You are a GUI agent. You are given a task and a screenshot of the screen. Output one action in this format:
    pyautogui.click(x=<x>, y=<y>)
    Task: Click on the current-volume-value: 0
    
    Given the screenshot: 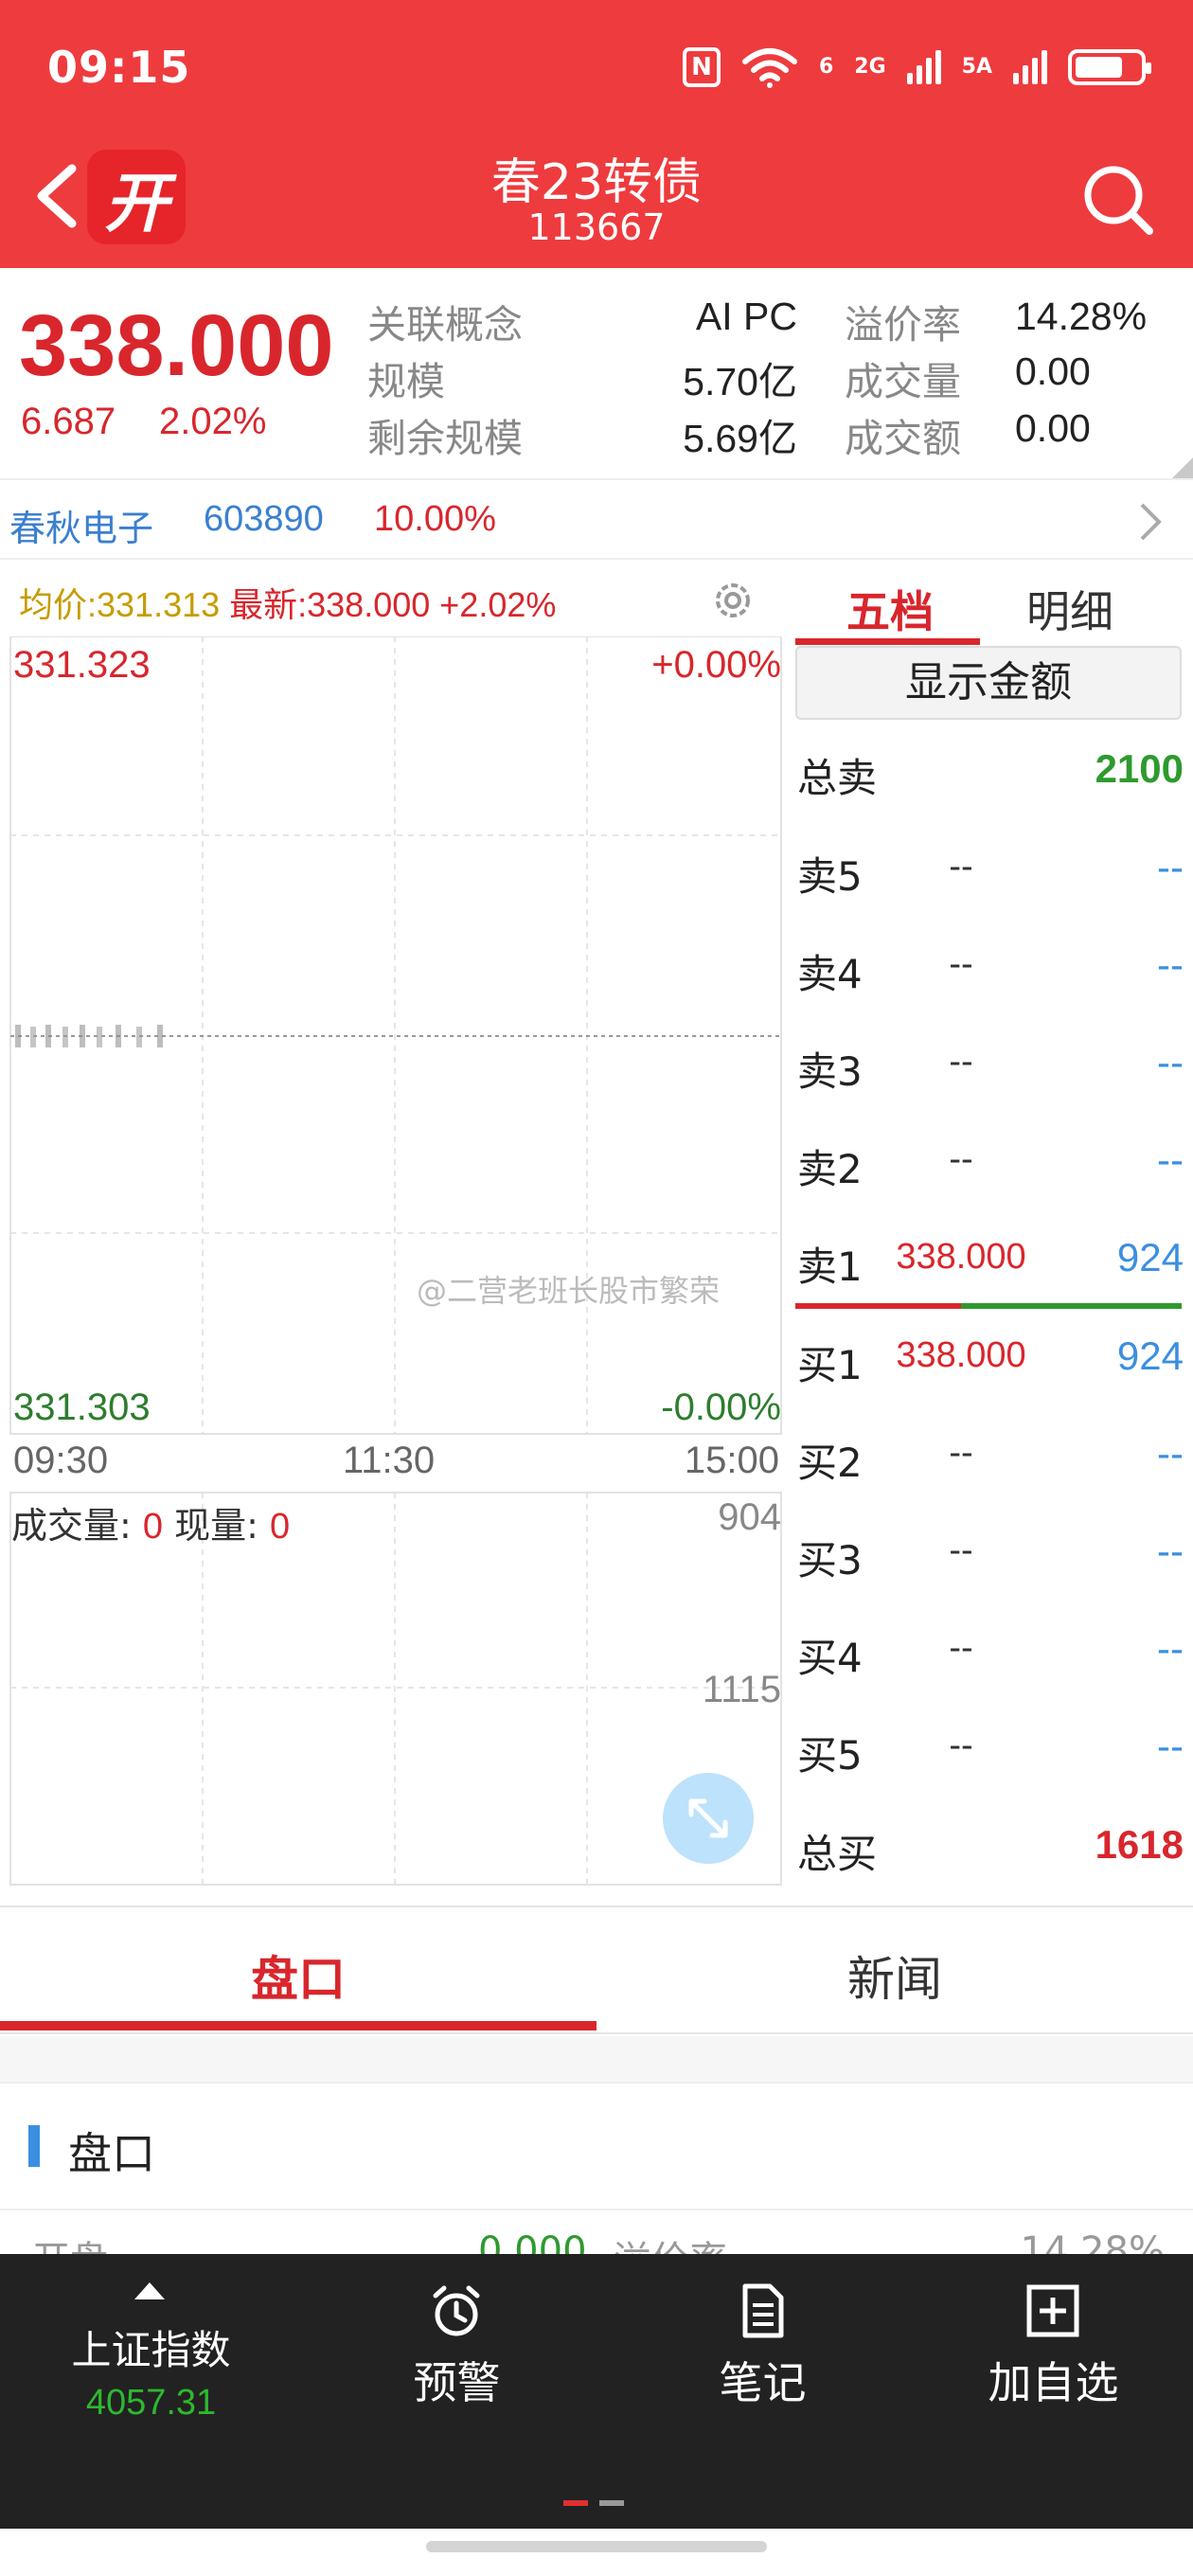 What is the action you would take?
    pyautogui.click(x=280, y=1527)
    